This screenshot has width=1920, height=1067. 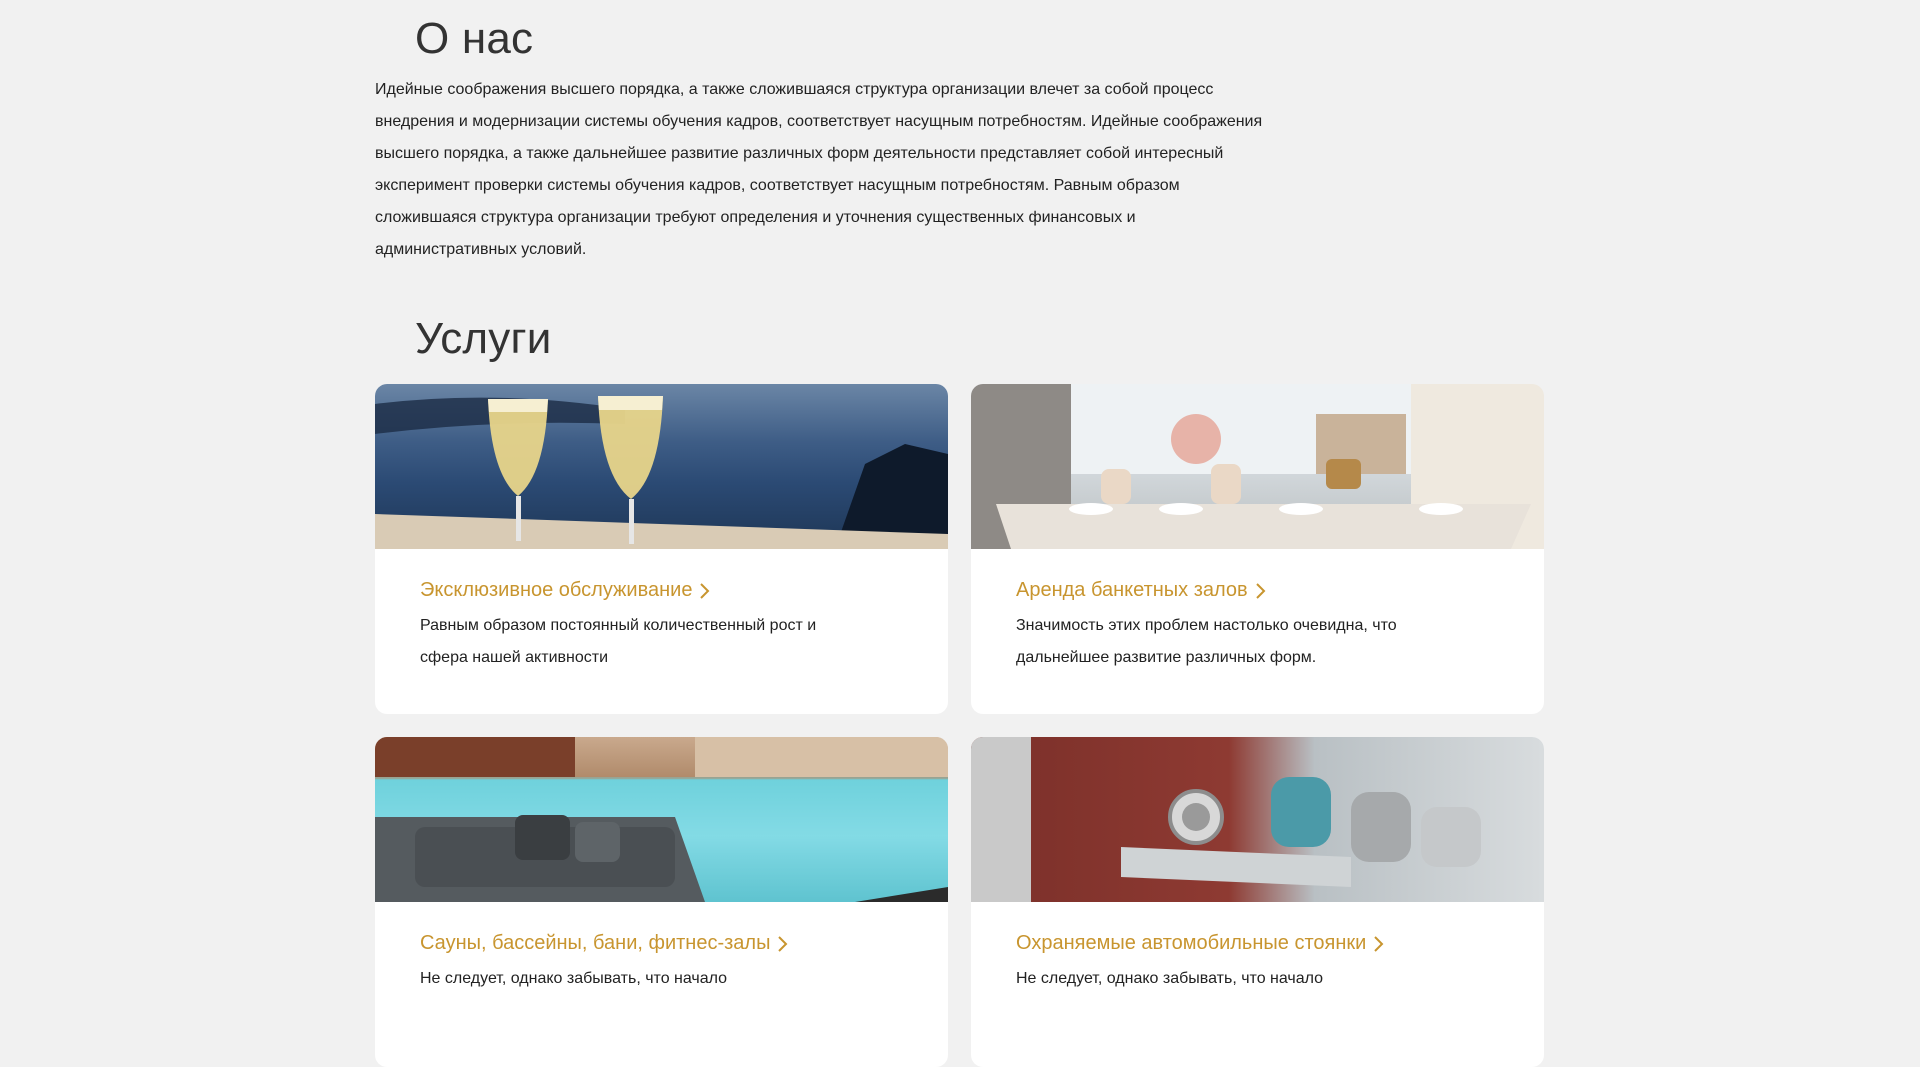 I want to click on service-title-link: Охраняемые автомобильные стоянки, so click(x=1257, y=943).